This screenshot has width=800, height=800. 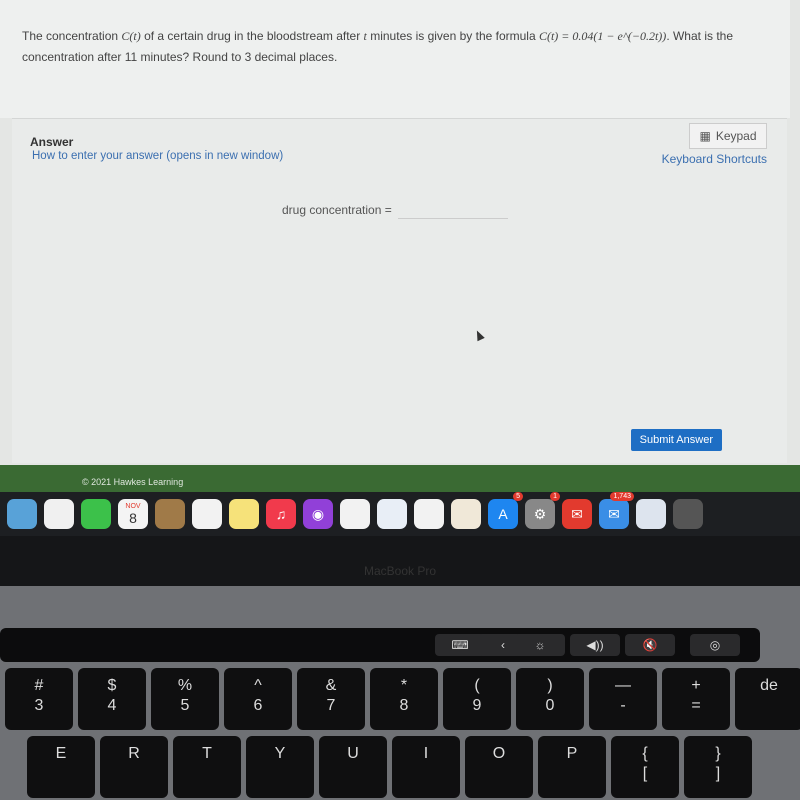 What do you see at coordinates (715, 645) in the screenshot?
I see `touchbar-button: ◎` at bounding box center [715, 645].